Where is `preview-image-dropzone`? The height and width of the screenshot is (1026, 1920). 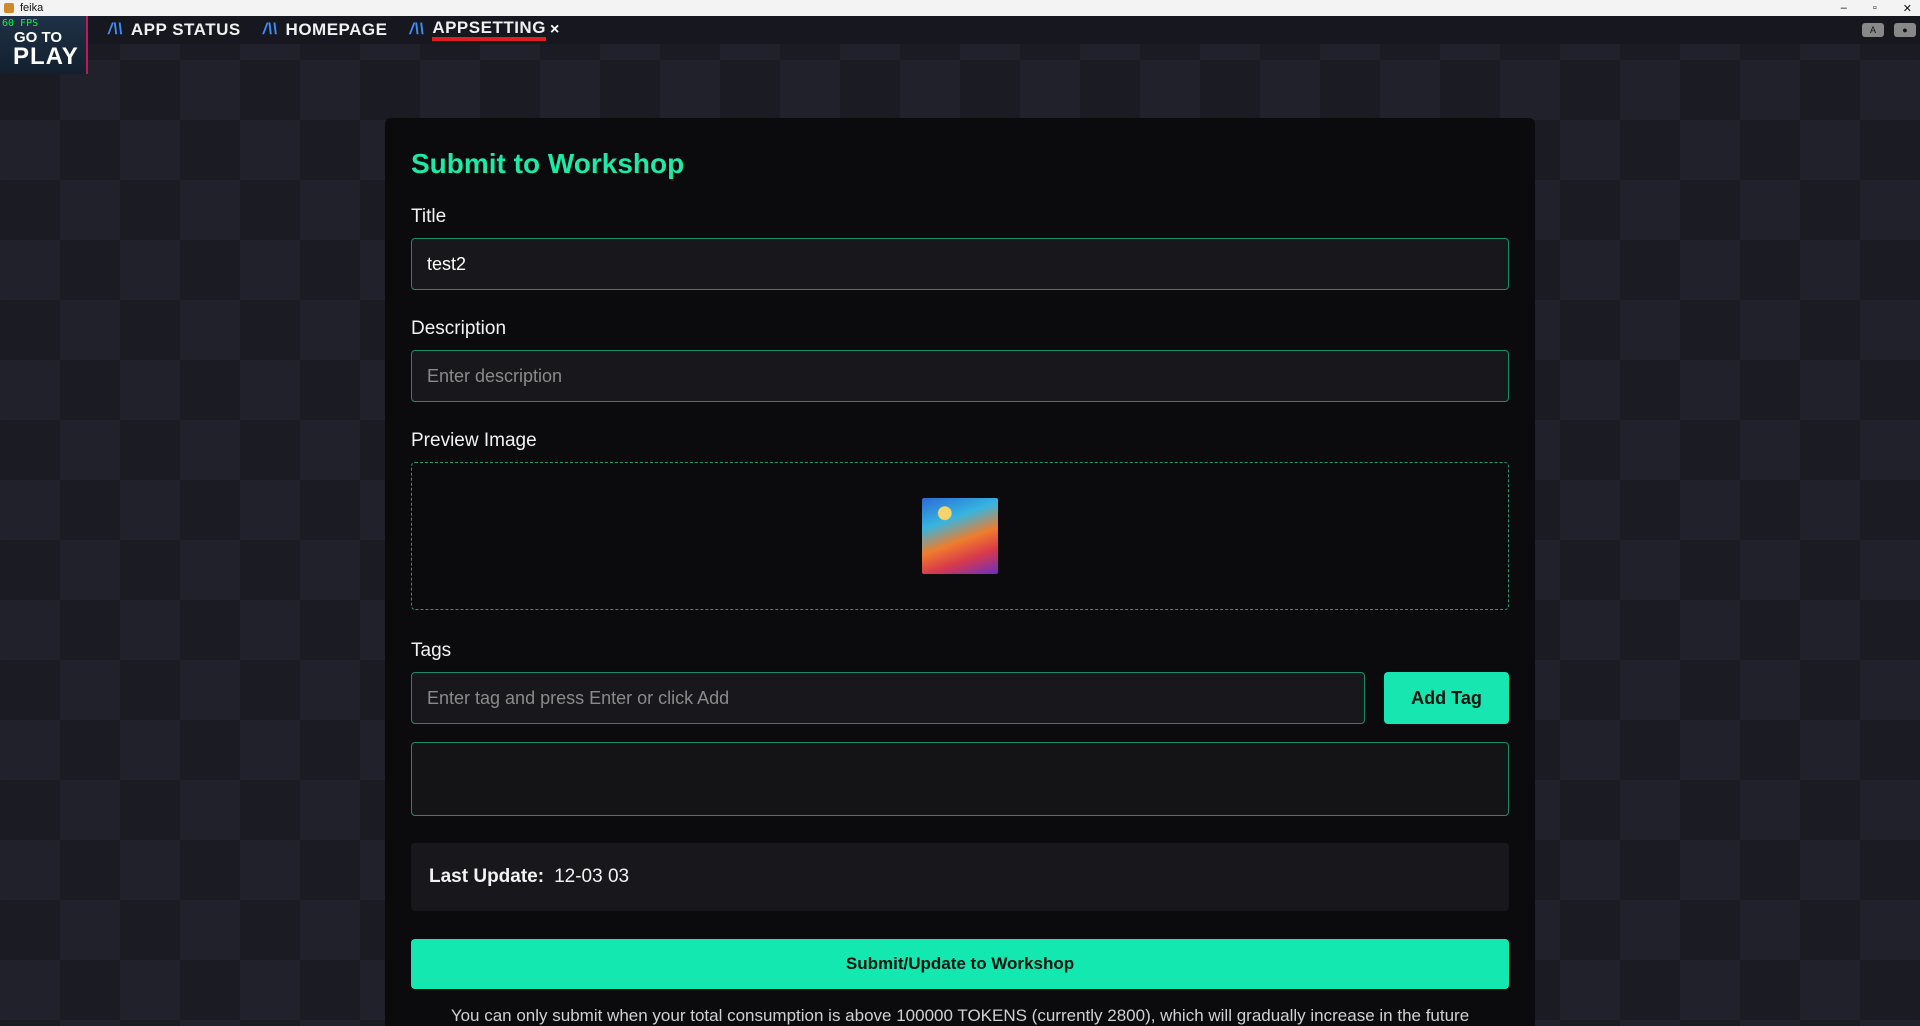
preview-image-dropzone is located at coordinates (960, 536).